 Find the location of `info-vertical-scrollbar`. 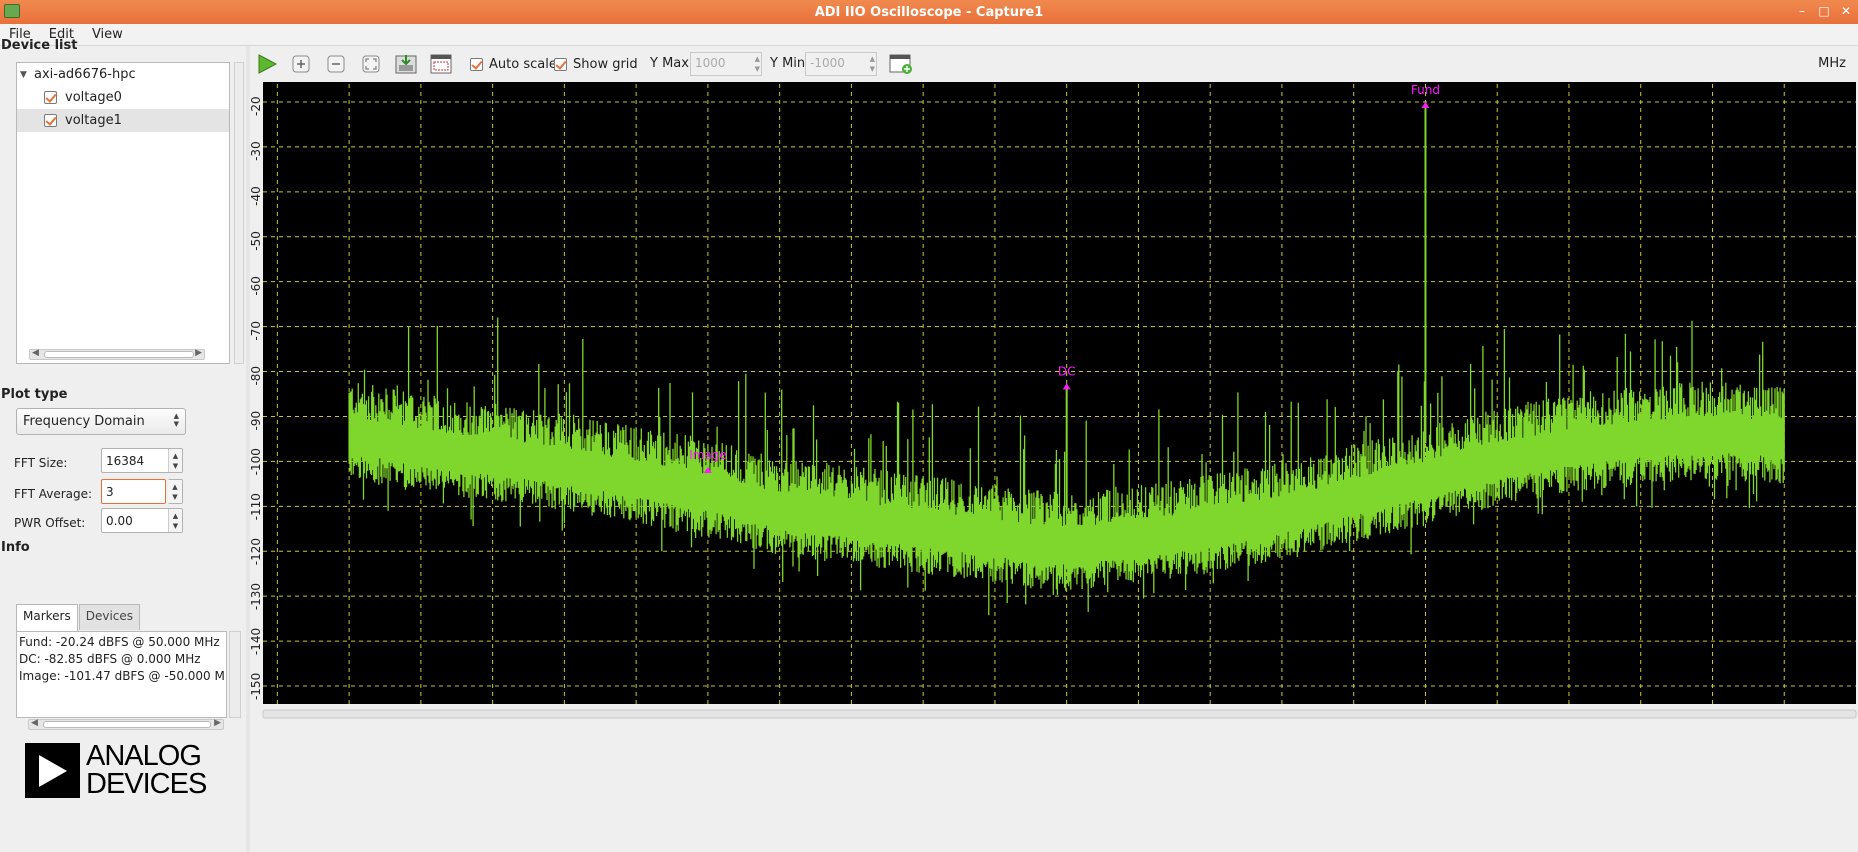

info-vertical-scrollbar is located at coordinates (235, 674).